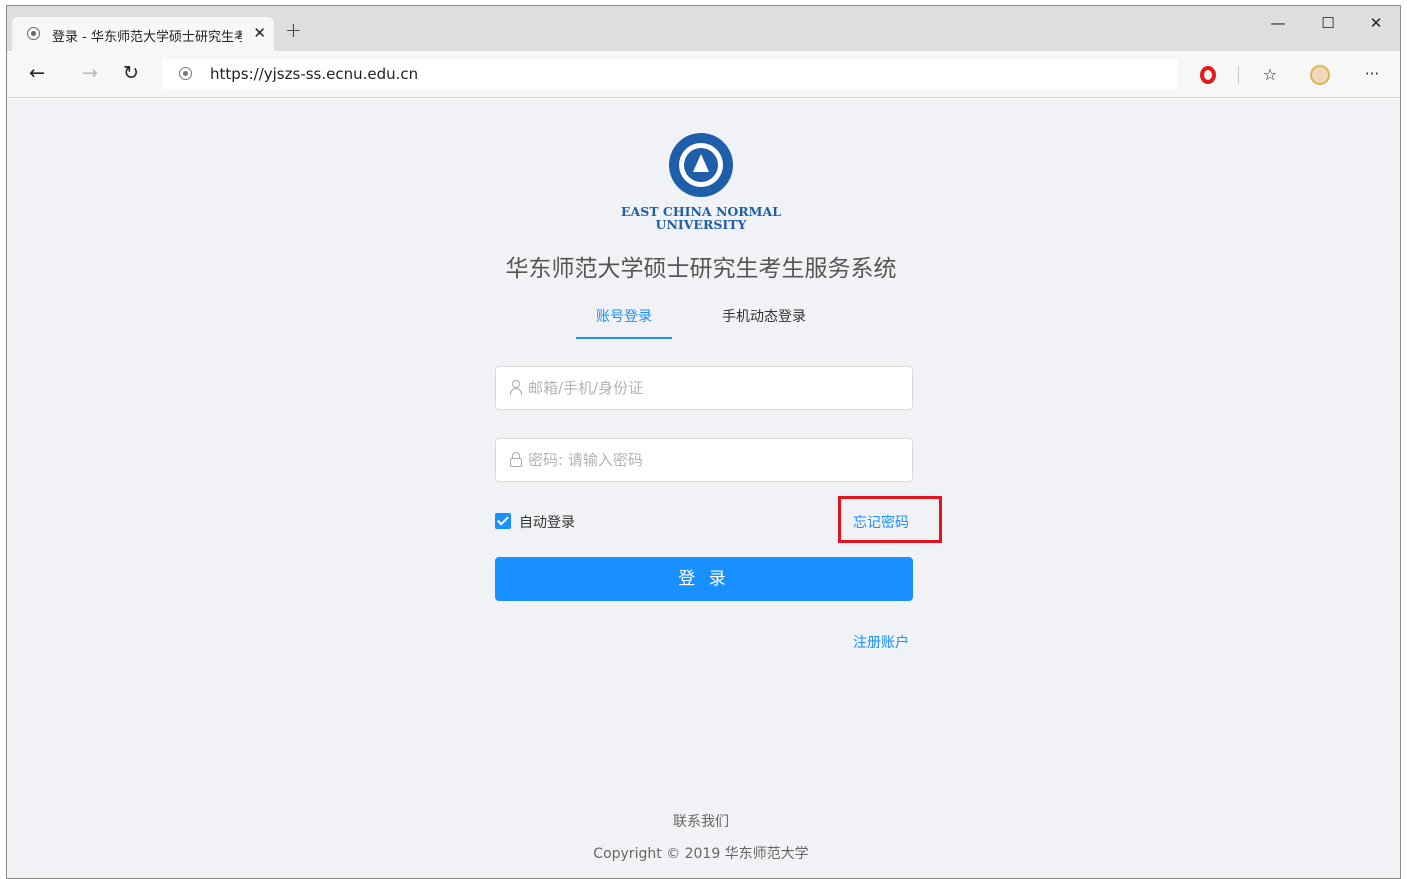 The width and height of the screenshot is (1407, 879). I want to click on tab-phone-login: 手机动态登录, so click(764, 316).